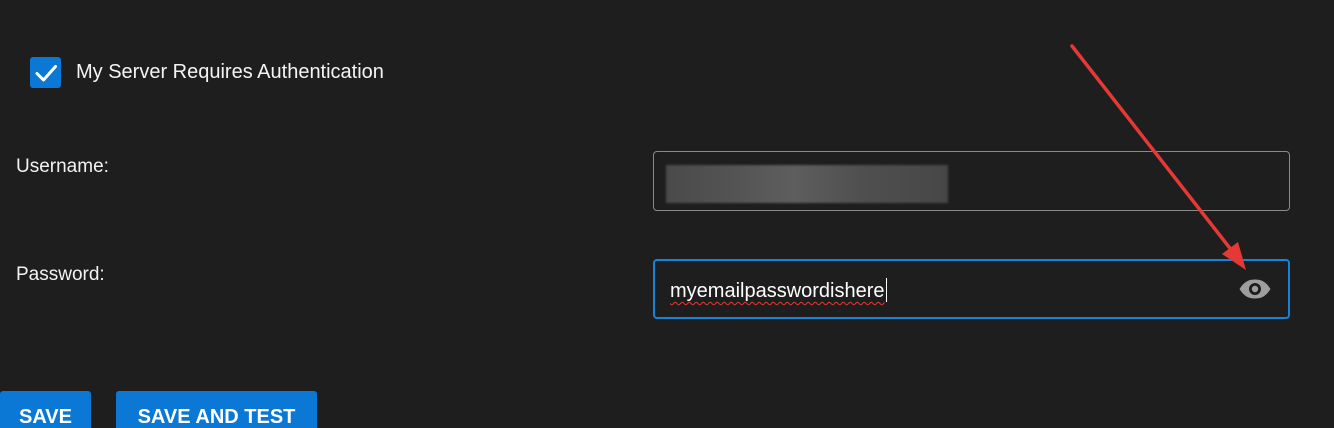 This screenshot has height=428, width=1334. Describe the element at coordinates (45, 409) in the screenshot. I see `save-button: SAVE` at that location.